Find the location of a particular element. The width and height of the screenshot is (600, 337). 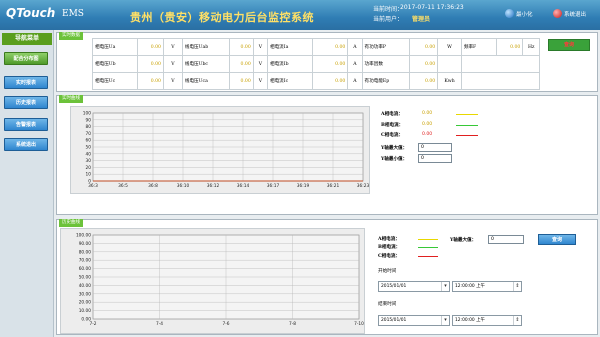

x-tick-label: 7-4 is located at coordinates (159, 324).